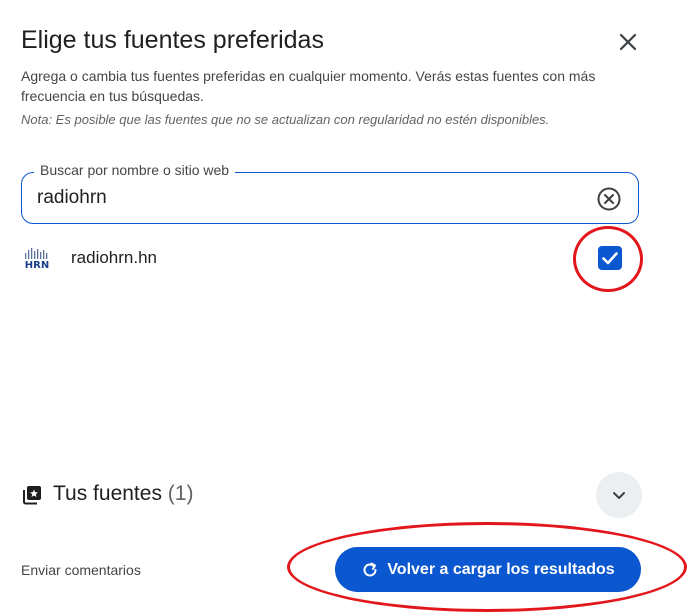 This screenshot has height=615, width=690. Describe the element at coordinates (135, 170) in the screenshot. I see `search-label: Buscar por nombre o sitio web` at that location.